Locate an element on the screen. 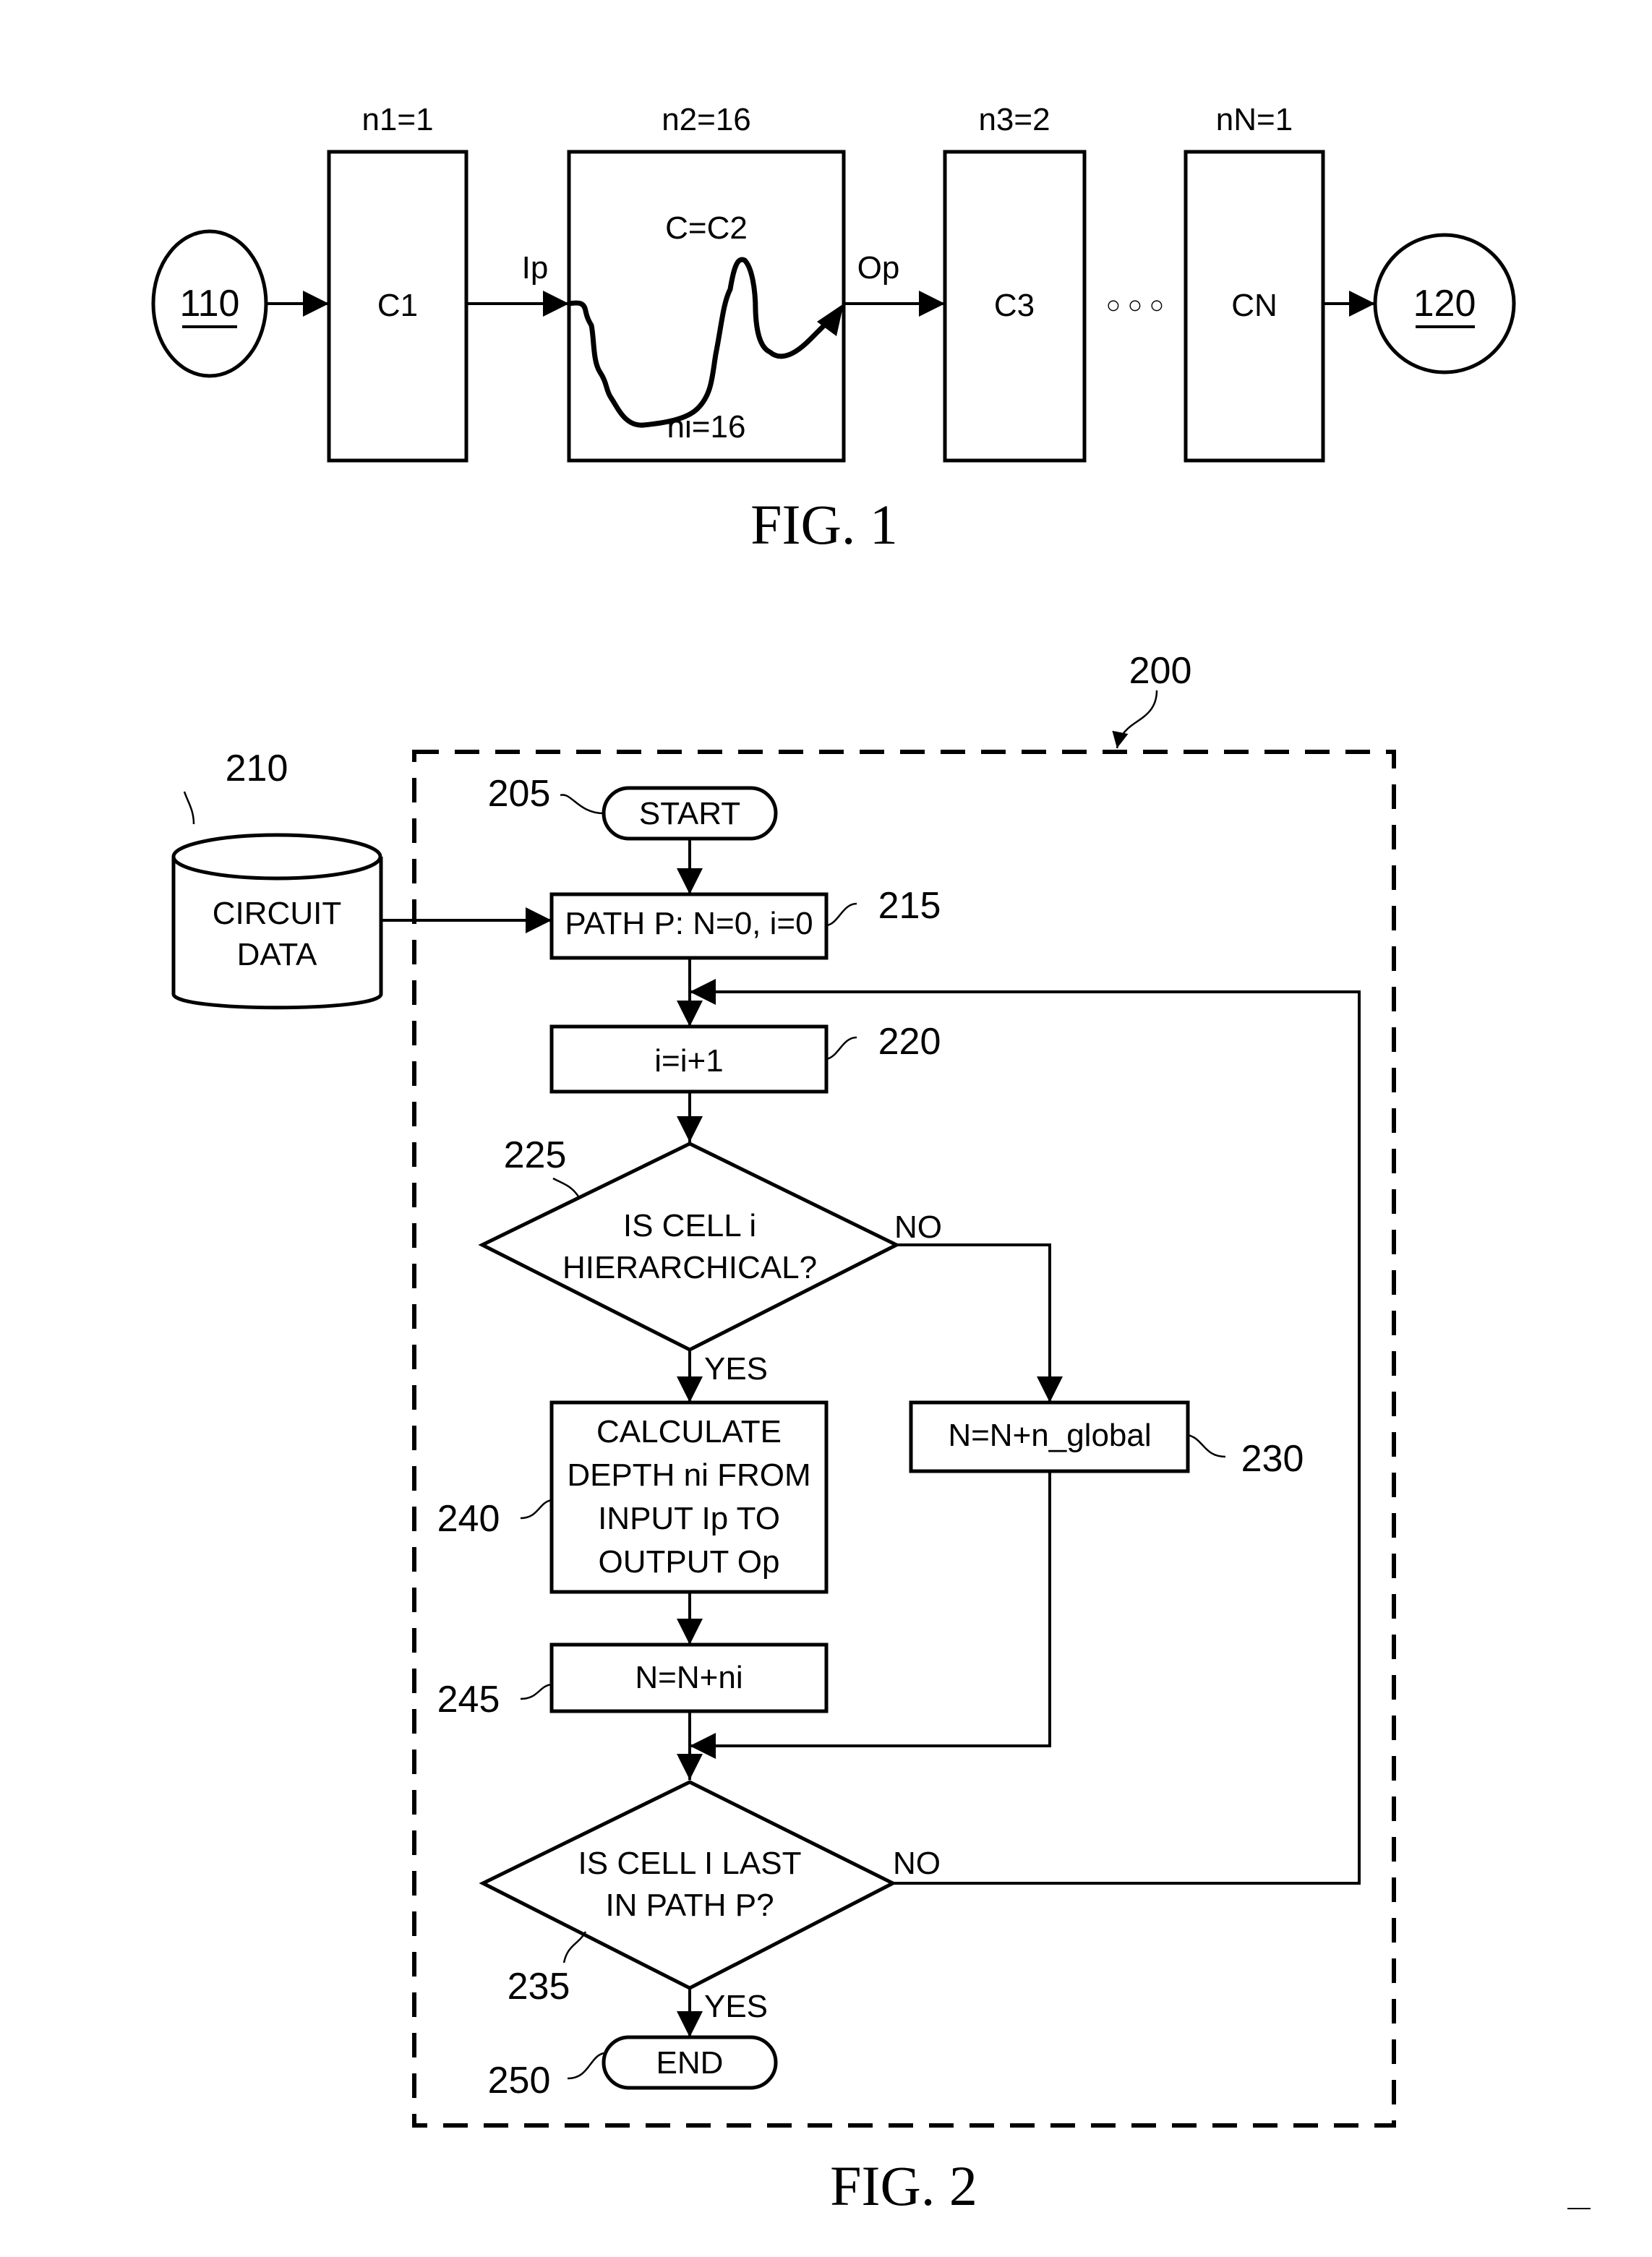 Image resolution: width=1652 pixels, height=2257 pixels. decision1-line2: HIERARCHICAL? is located at coordinates (690, 1267).